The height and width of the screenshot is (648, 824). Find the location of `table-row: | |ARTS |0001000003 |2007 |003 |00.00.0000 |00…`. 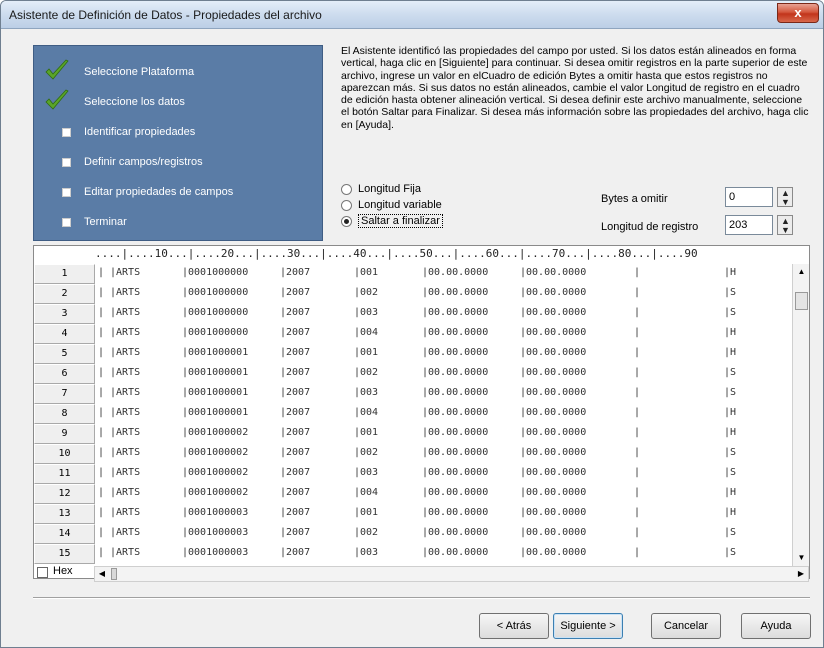

table-row: | |ARTS |0001000003 |2007 |003 |00.00.0000 |00… is located at coordinates (443, 554).